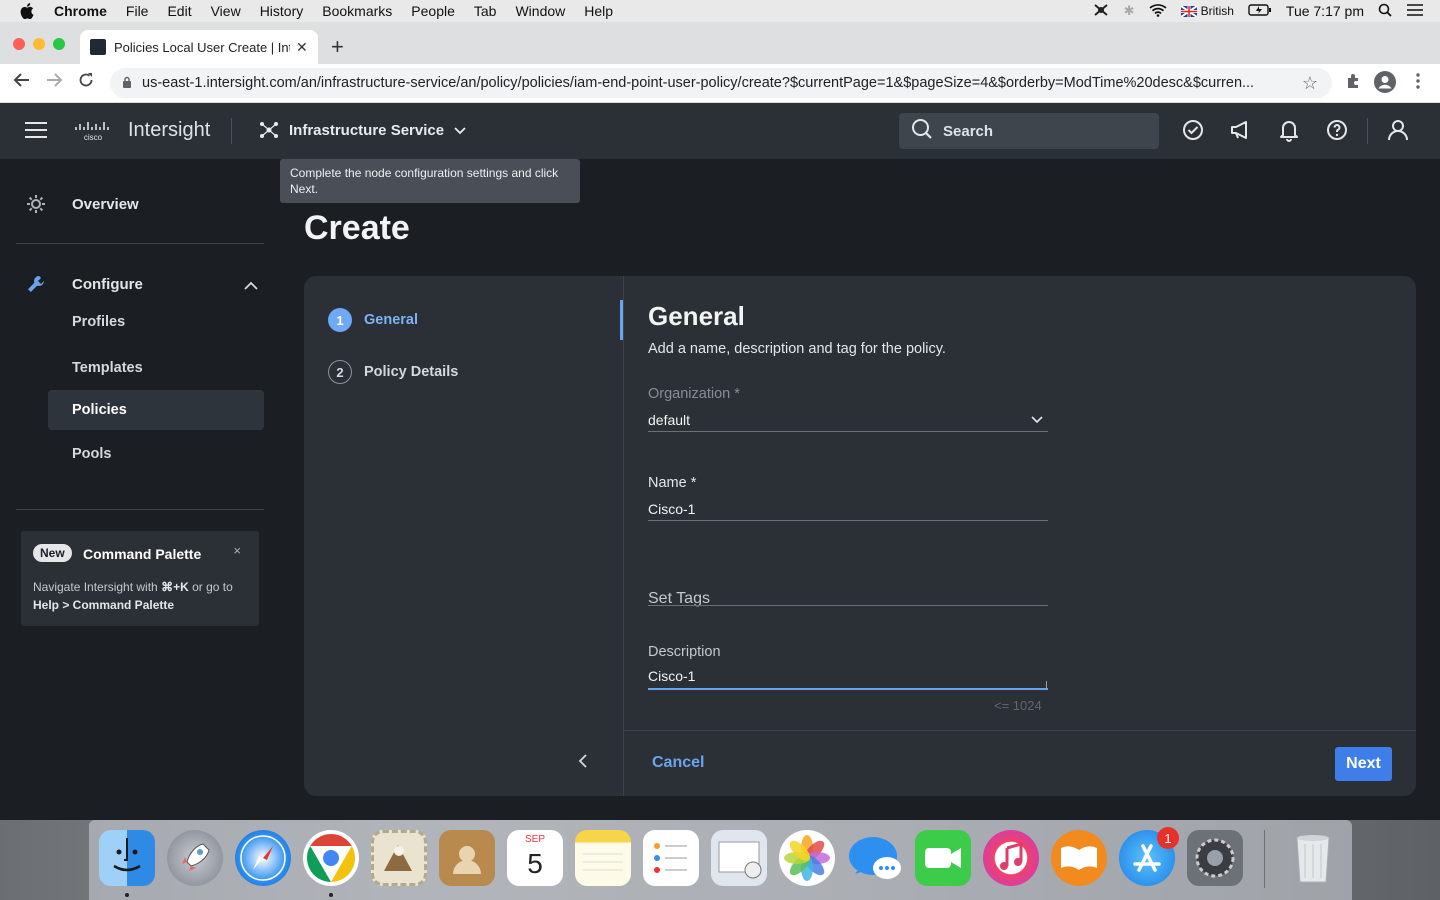 Image resolution: width=1440 pixels, height=900 pixels. I want to click on service-selector: Infrastructure Service, so click(362, 130).